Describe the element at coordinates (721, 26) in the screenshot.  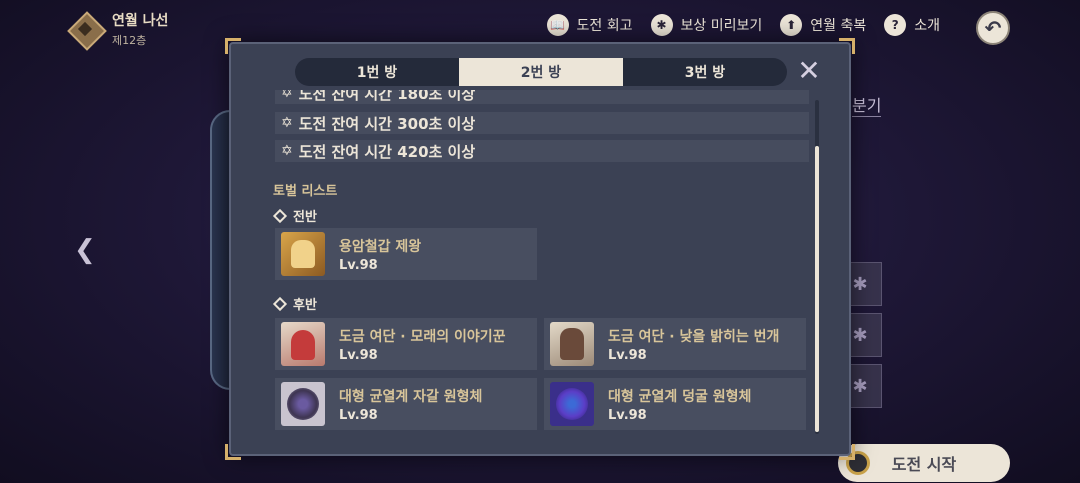
I see `menu-label: 보상 미리보기` at that location.